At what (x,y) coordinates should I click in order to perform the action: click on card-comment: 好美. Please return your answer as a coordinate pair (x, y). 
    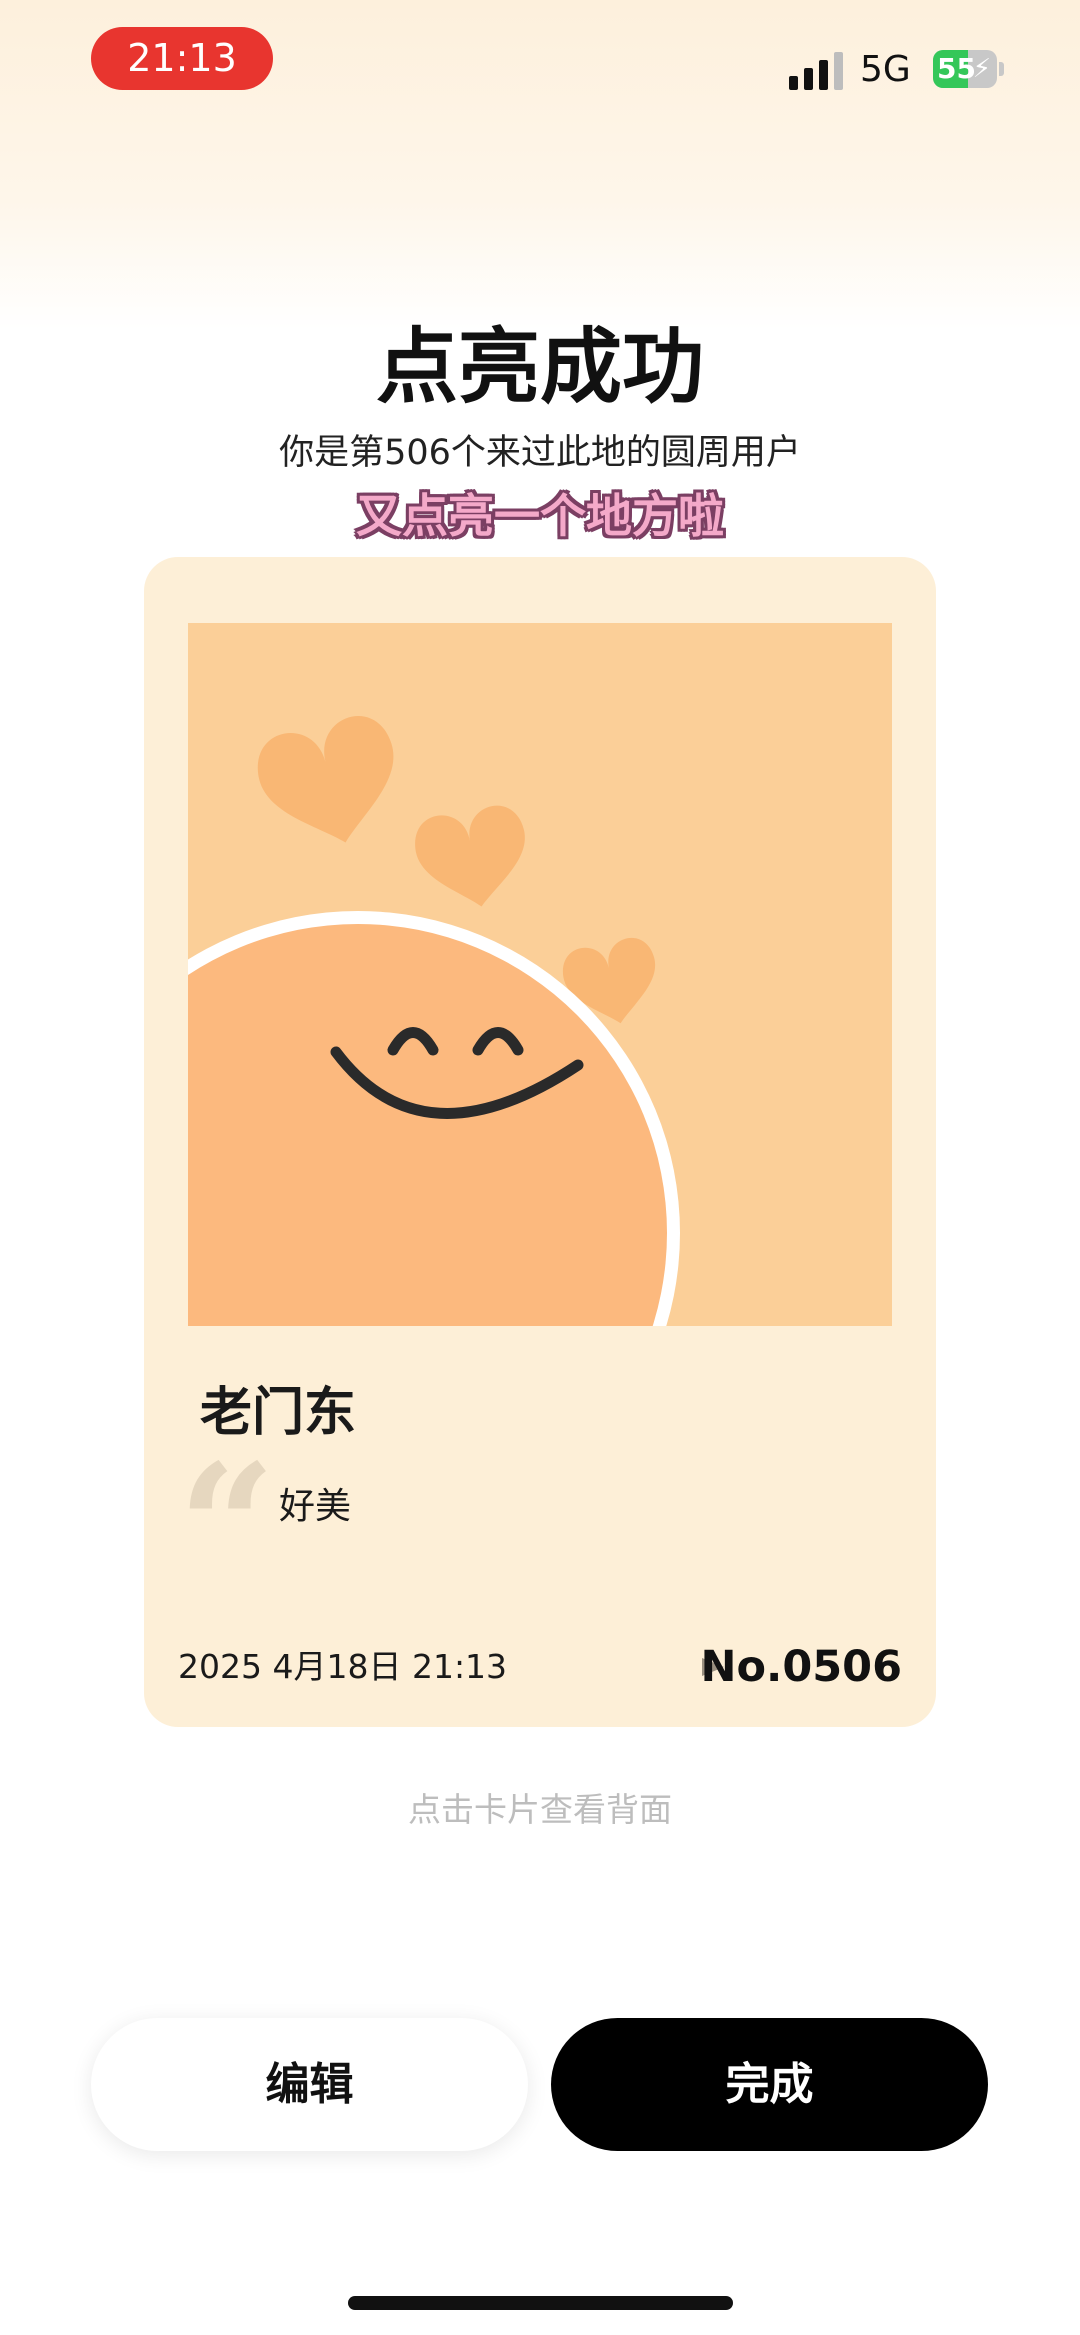
    Looking at the image, I should click on (315, 1506).